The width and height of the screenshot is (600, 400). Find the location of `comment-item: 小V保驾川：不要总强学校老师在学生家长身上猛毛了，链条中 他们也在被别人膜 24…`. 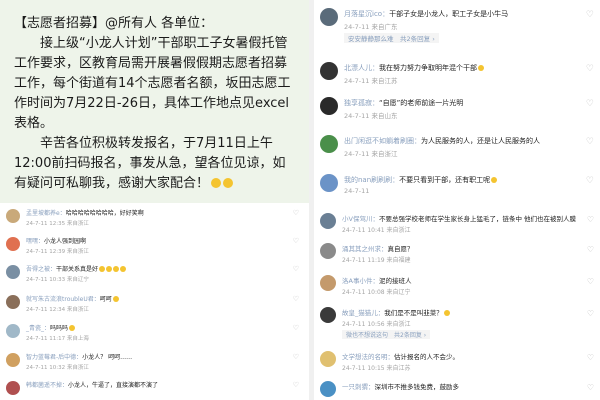

comment-item: 小V保驾川：不要总强学校老师在学生家长身上猛毛了，链条中 他们也在被别人膜 24… is located at coordinates (457, 226).